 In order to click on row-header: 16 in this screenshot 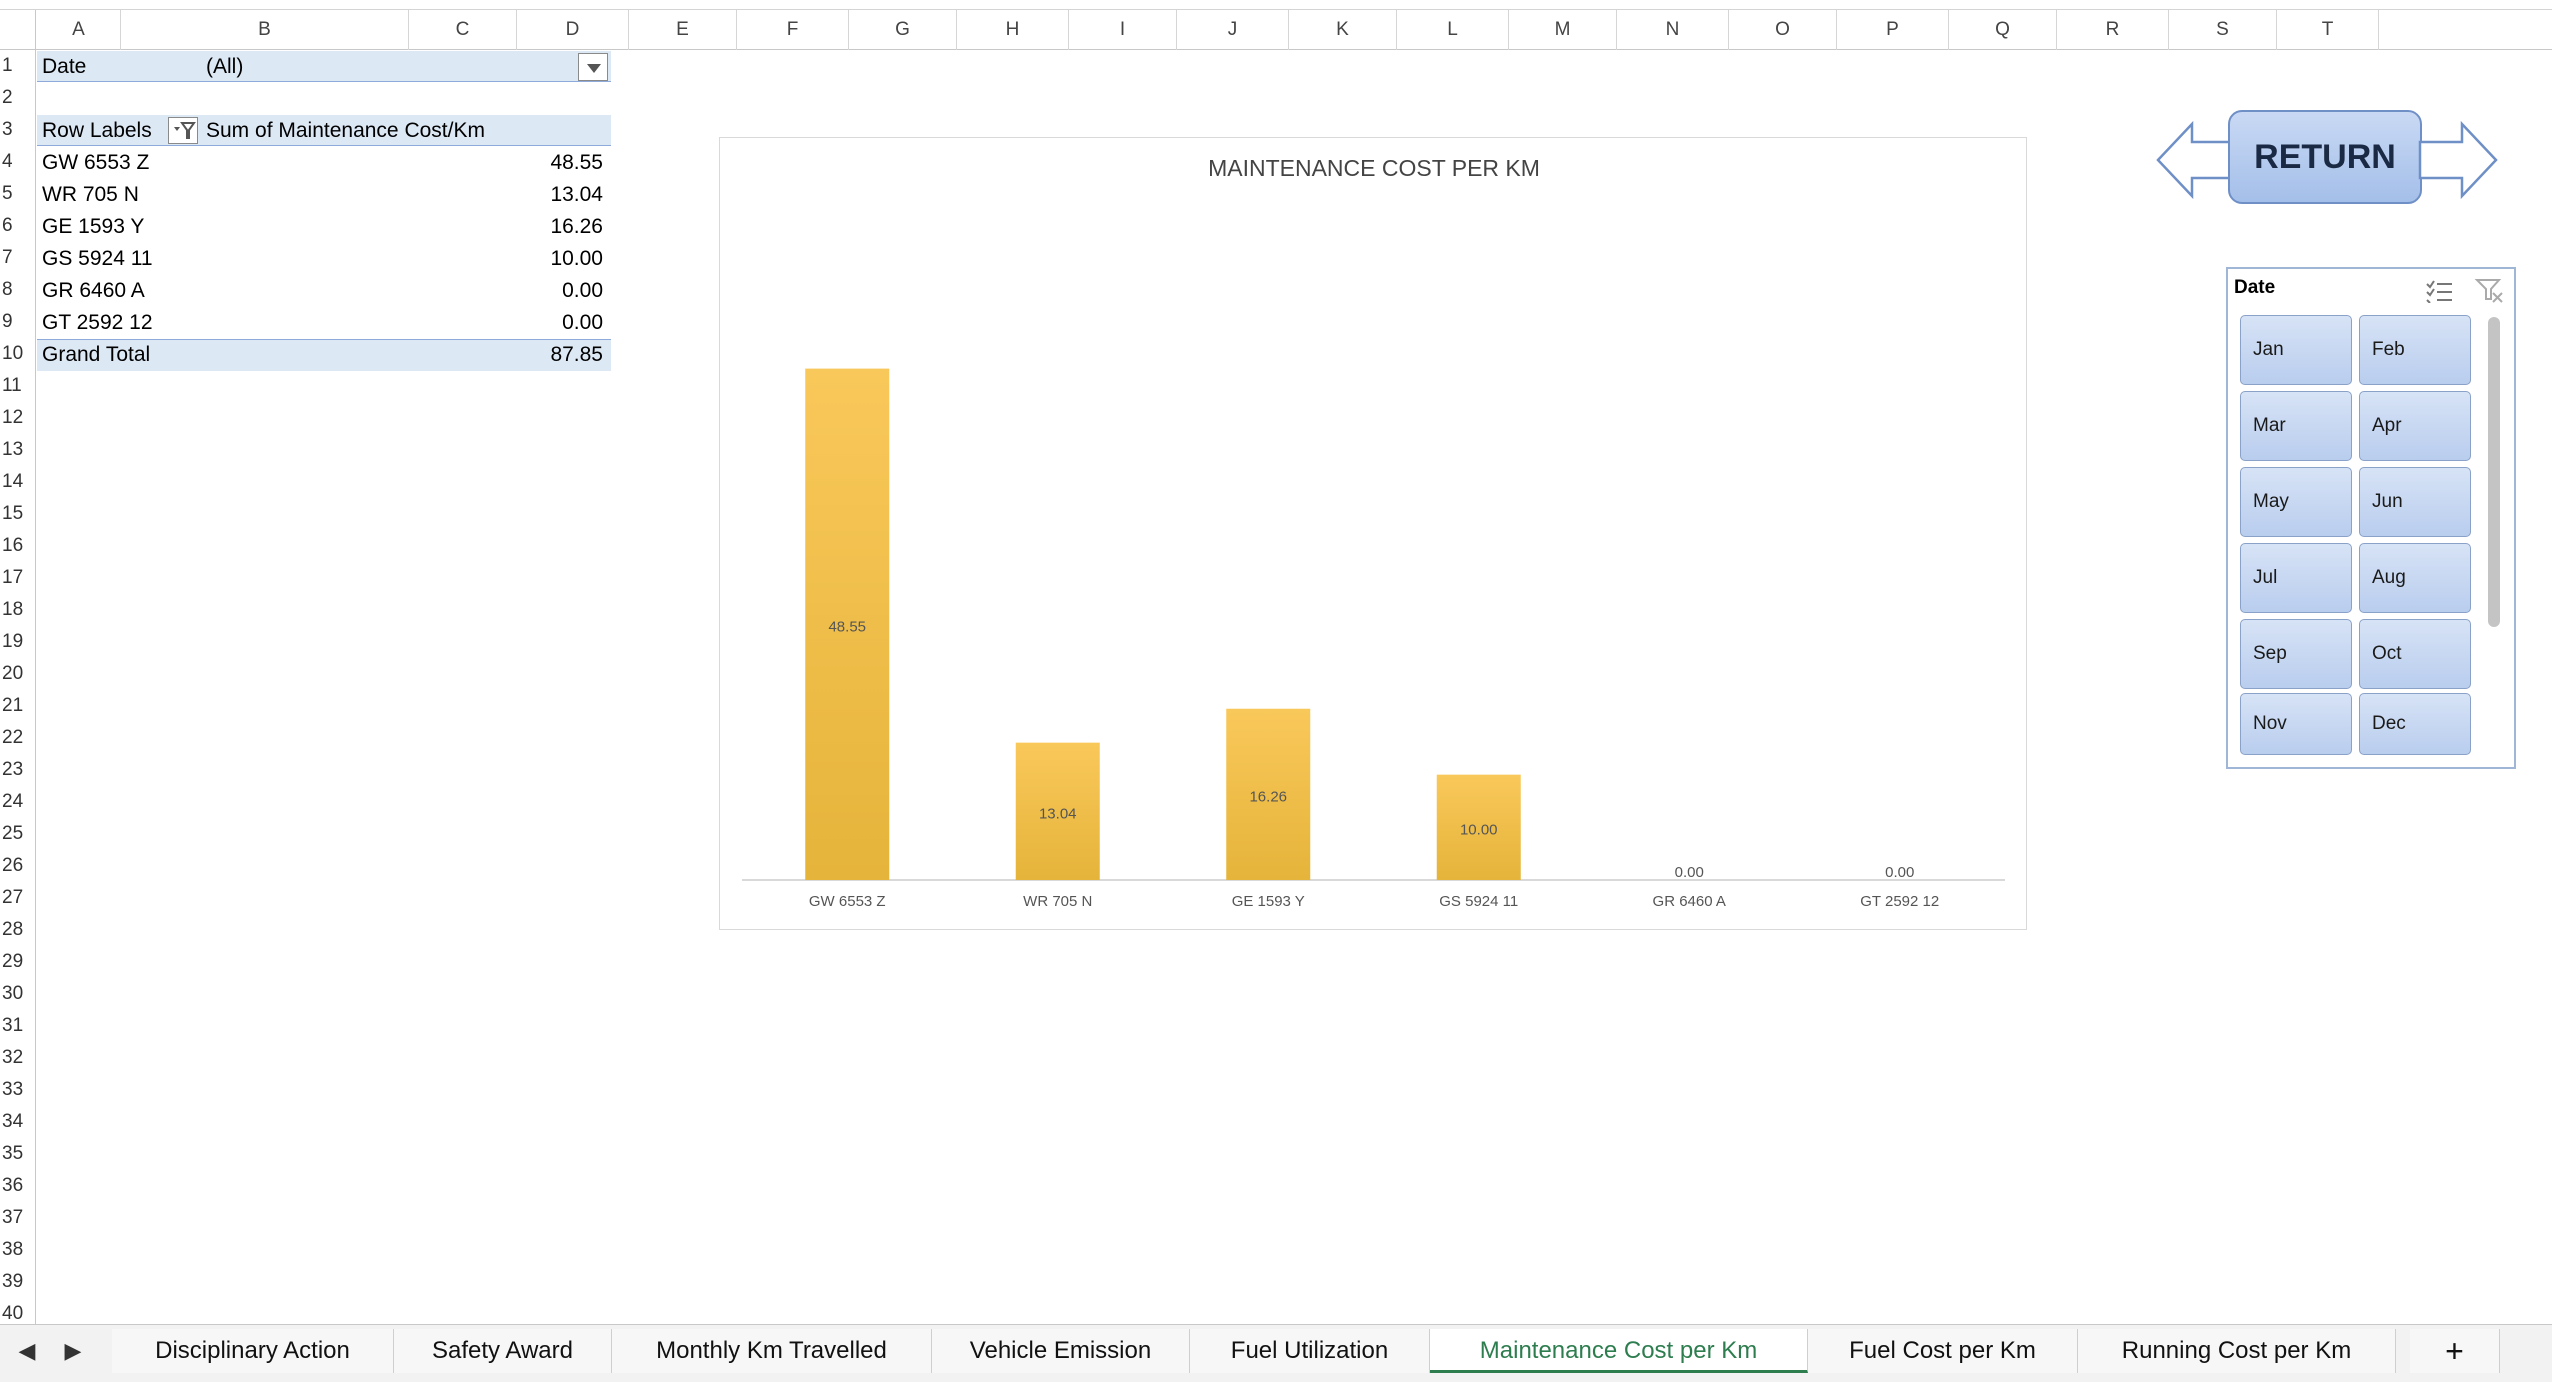, I will do `click(18, 546)`.